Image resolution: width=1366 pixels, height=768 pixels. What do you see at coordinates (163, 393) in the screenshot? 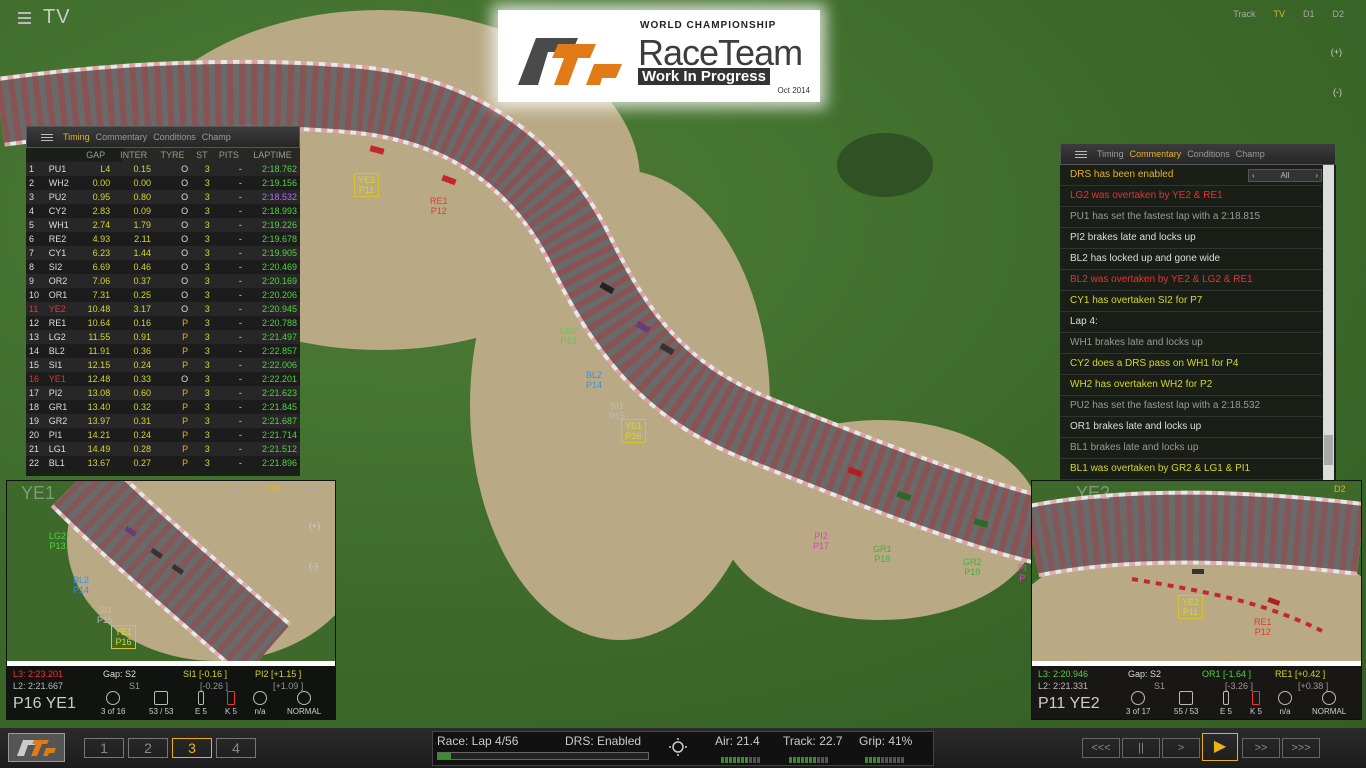
I see `timing-row: 17 PI2 13.08 0.60 P 3-2:21.623` at bounding box center [163, 393].